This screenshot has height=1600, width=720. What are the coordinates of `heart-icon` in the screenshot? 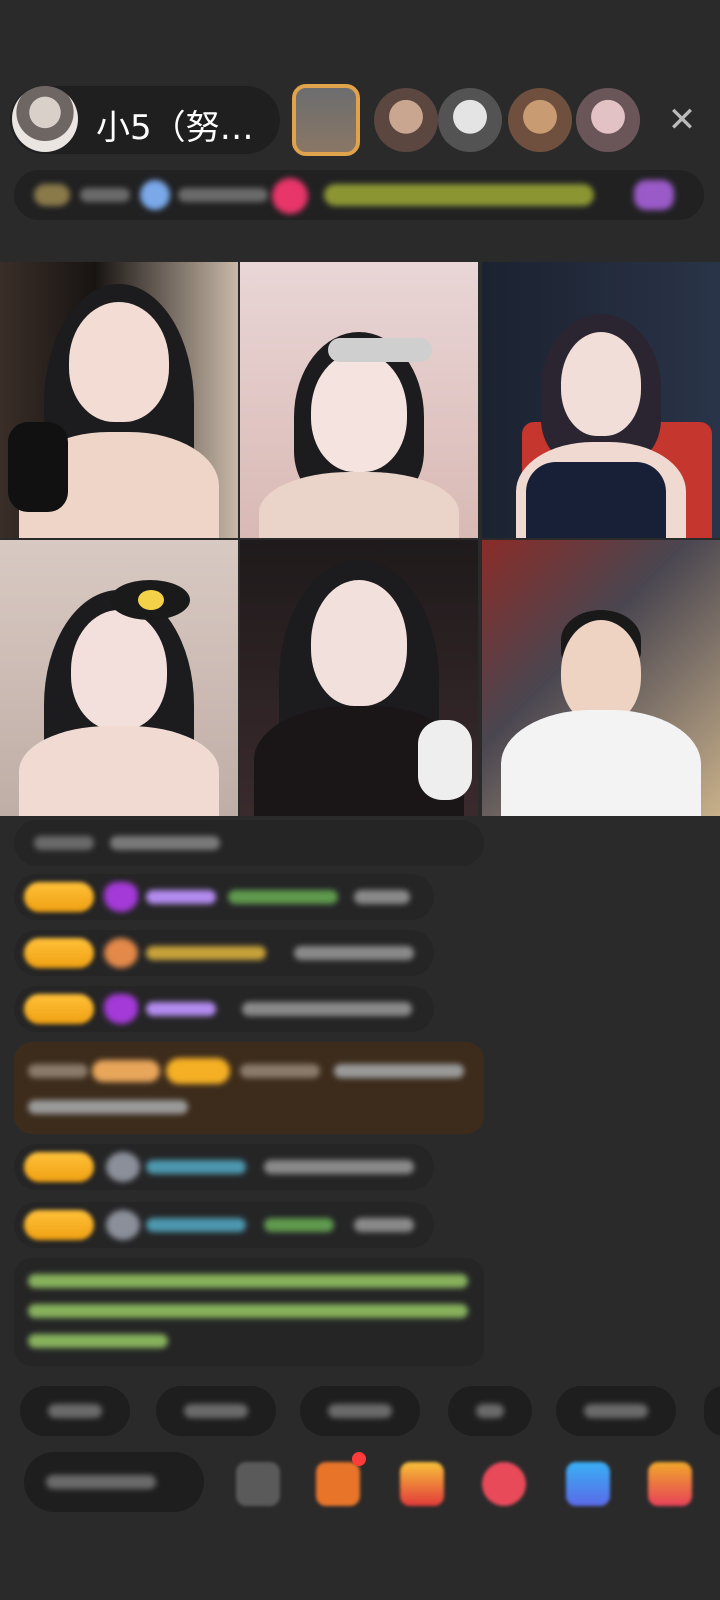 It's located at (290, 196).